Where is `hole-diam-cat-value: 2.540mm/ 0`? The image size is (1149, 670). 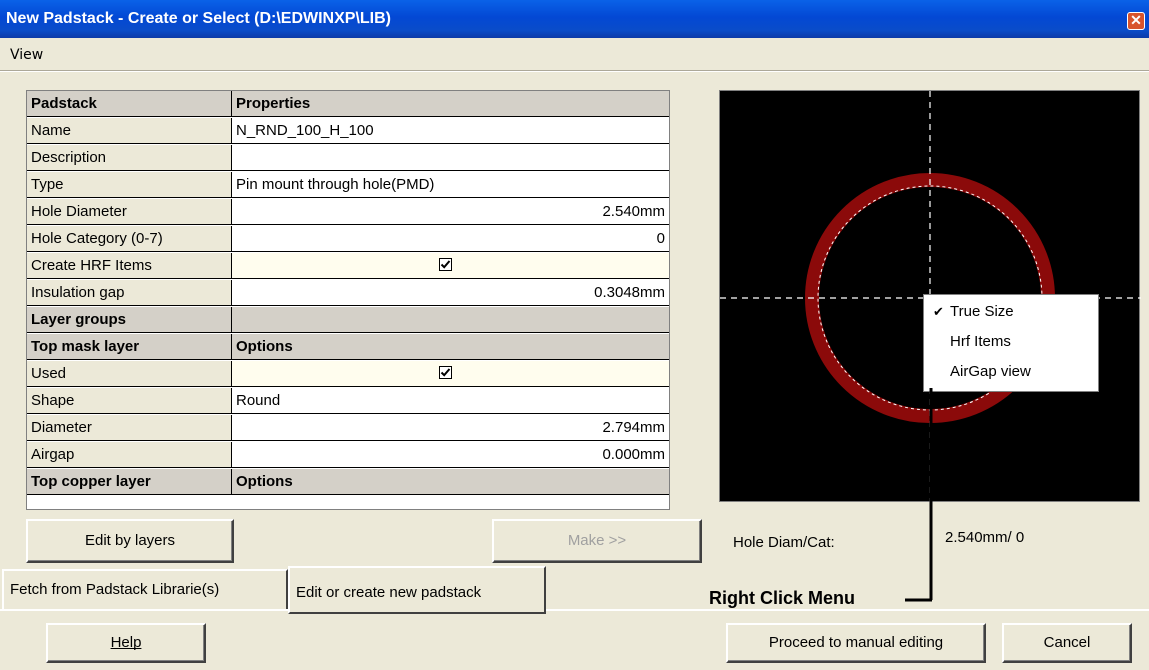 hole-diam-cat-value: 2.540mm/ 0 is located at coordinates (985, 537).